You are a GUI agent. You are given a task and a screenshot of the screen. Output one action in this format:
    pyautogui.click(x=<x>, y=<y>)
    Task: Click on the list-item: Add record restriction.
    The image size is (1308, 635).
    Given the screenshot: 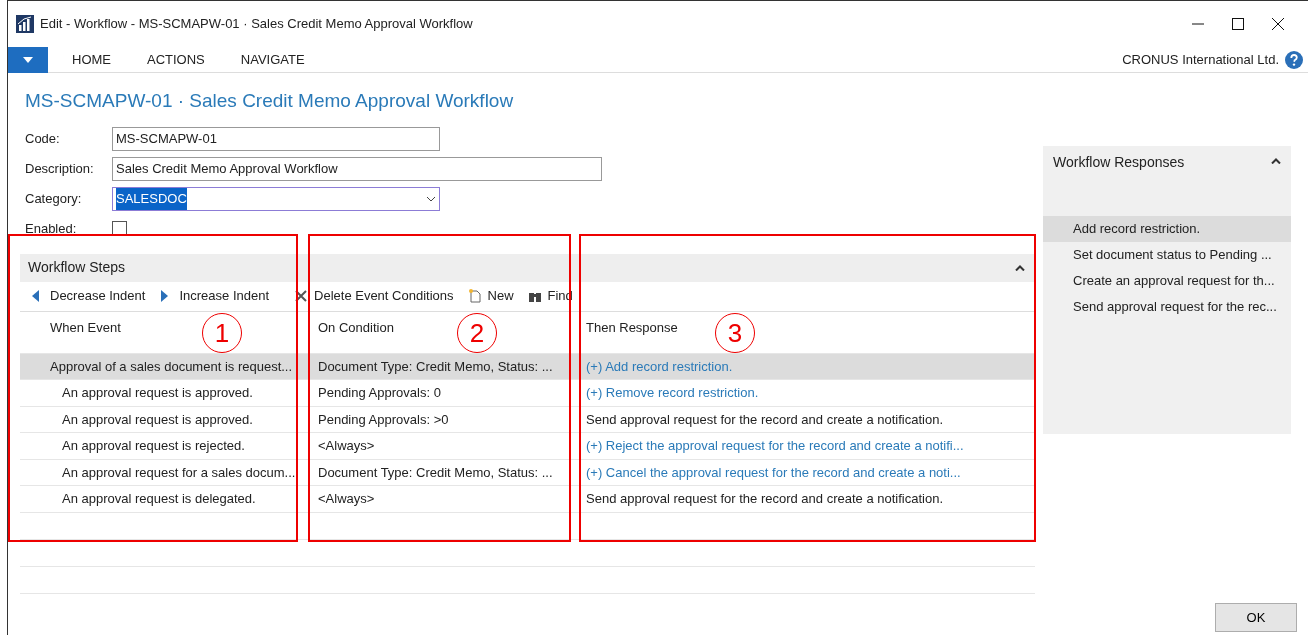 What is the action you would take?
    pyautogui.click(x=1167, y=228)
    